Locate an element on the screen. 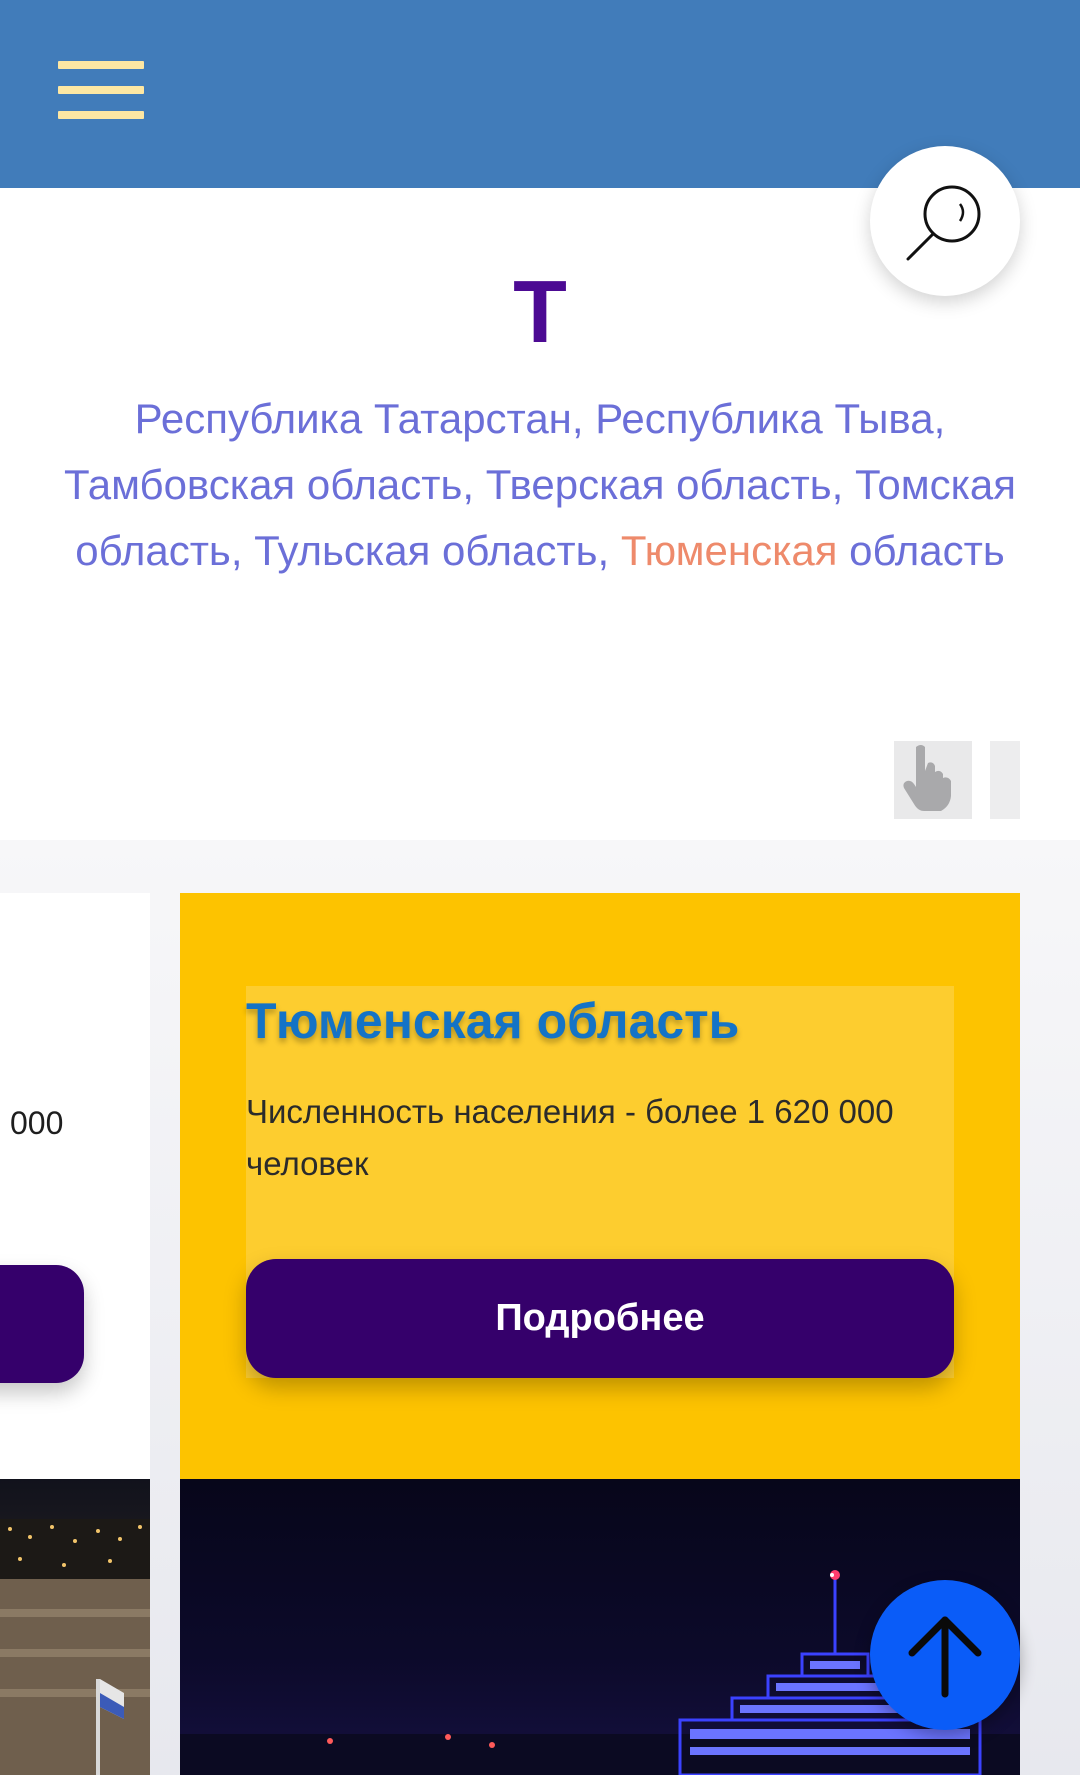  more-button: Подробнее is located at coordinates (600, 1318).